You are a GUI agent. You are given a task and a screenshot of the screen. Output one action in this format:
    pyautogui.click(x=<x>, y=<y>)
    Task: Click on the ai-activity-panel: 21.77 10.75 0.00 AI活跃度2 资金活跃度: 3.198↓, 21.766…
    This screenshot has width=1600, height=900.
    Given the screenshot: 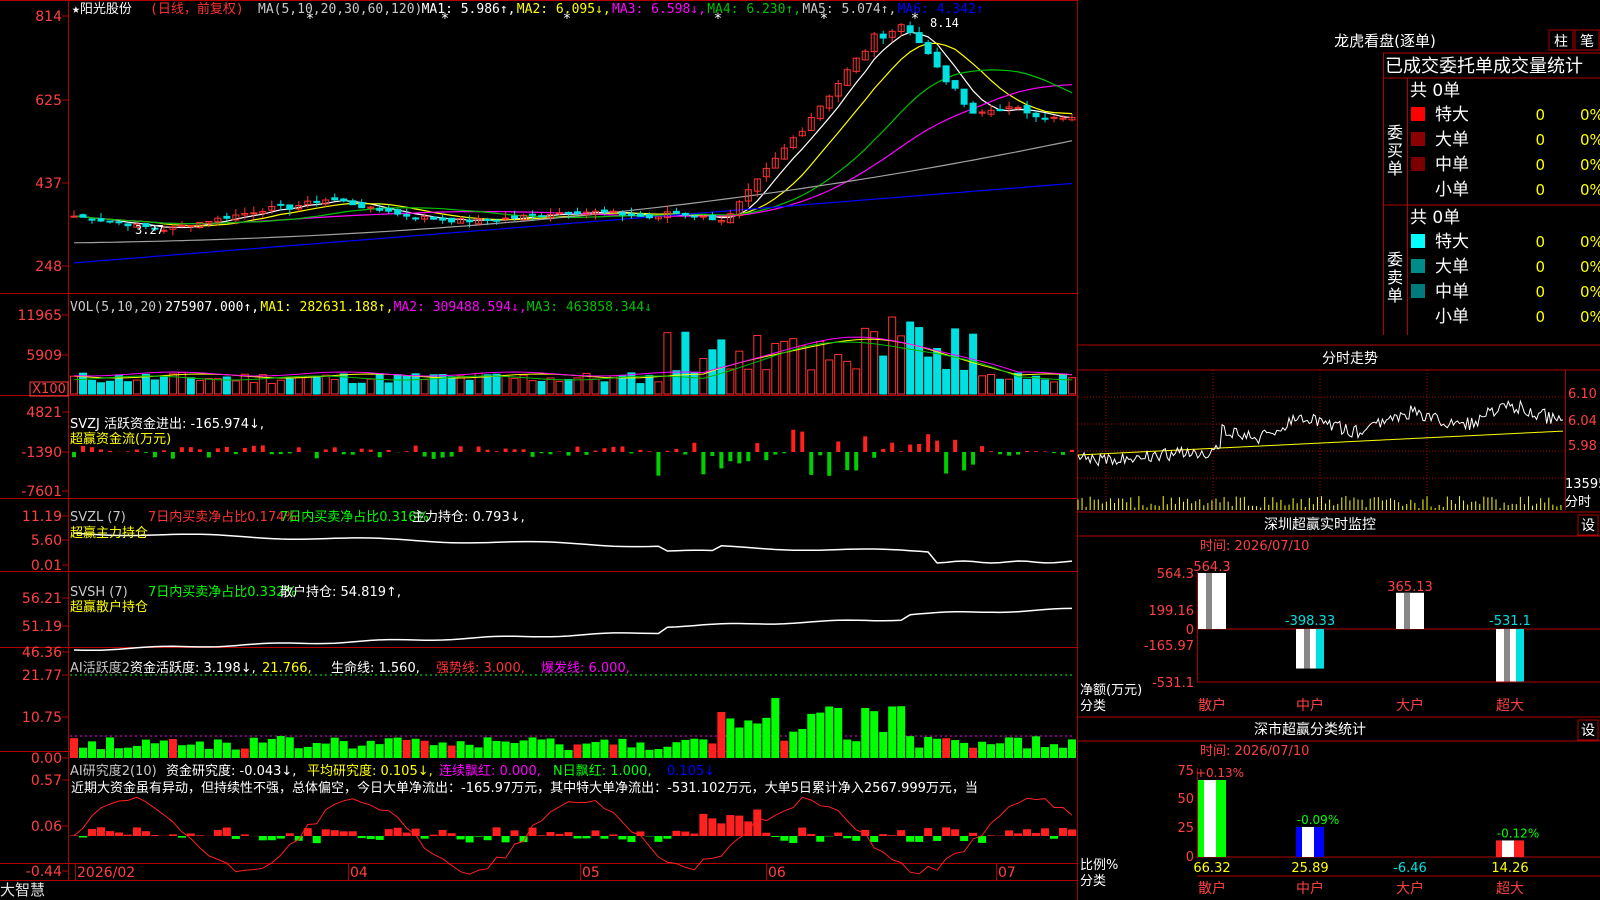 What is the action you would take?
    pyautogui.click(x=549, y=713)
    